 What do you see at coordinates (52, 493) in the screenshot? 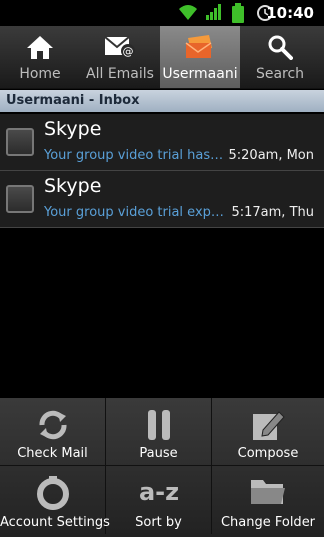
I see `settings-icon` at bounding box center [52, 493].